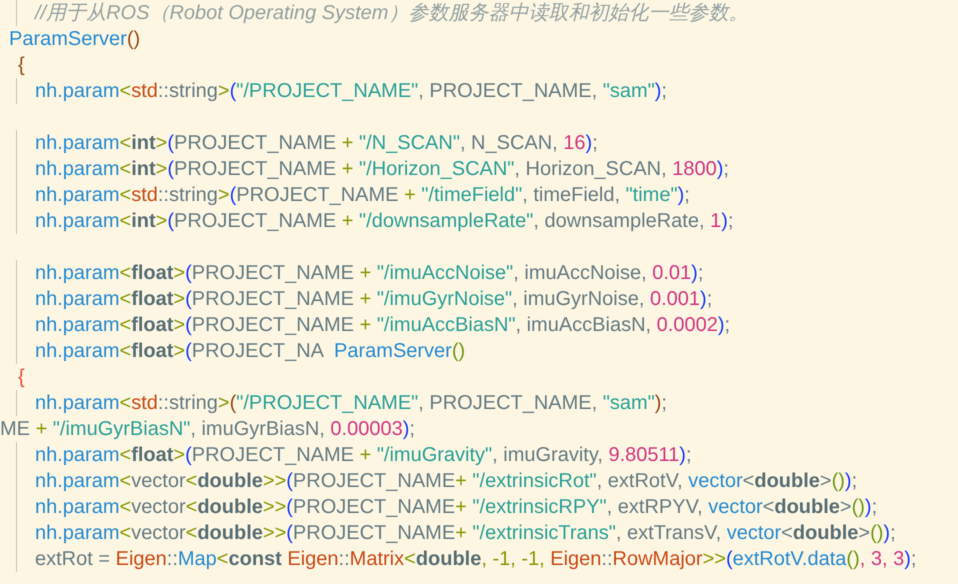  I want to click on code-line: nh.param<float>(PROJECT_NAME + "/imuAccBiasN", imuAccBiasN, 0.0002);, so click(382, 325).